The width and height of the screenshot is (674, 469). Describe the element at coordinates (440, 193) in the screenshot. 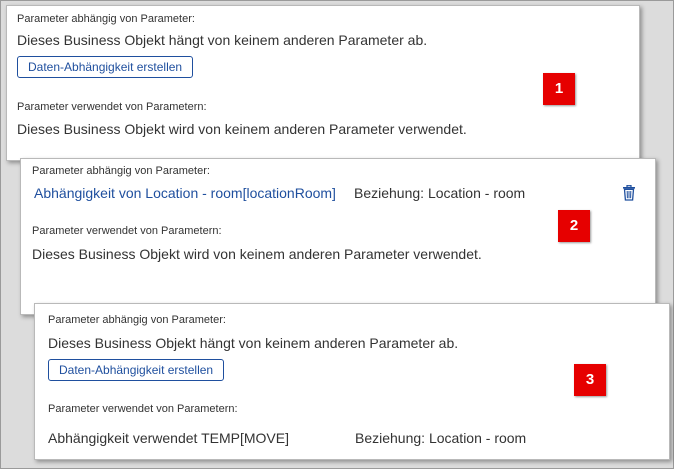

I see `dependency-relation: Beziehung: Location - room` at that location.